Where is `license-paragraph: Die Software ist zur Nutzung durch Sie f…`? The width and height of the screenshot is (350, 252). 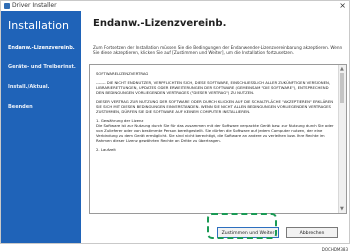 license-paragraph: Die Software ist zur Nutzung durch Sie f… is located at coordinates (215, 133).